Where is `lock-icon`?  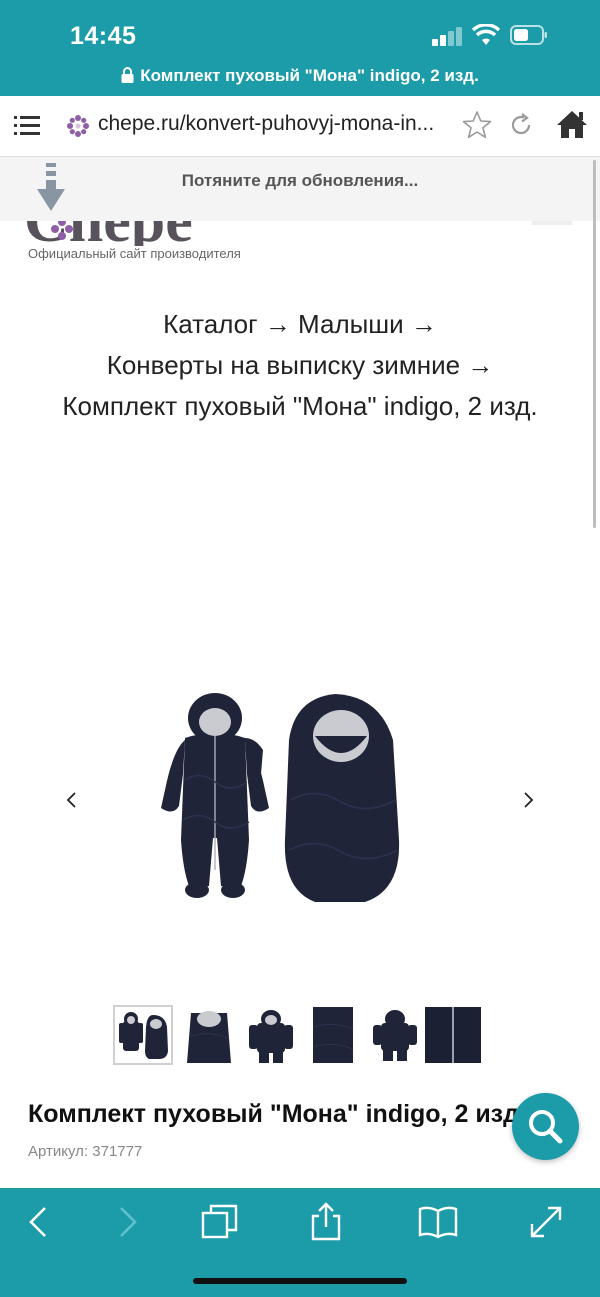
lock-icon is located at coordinates (127, 75).